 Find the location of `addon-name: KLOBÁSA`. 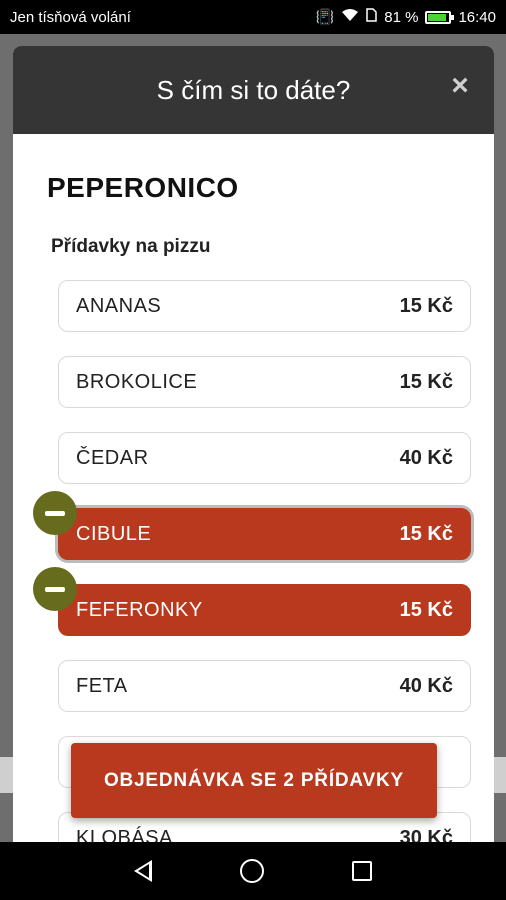

addon-name: KLOBÁSA is located at coordinates (124, 834).